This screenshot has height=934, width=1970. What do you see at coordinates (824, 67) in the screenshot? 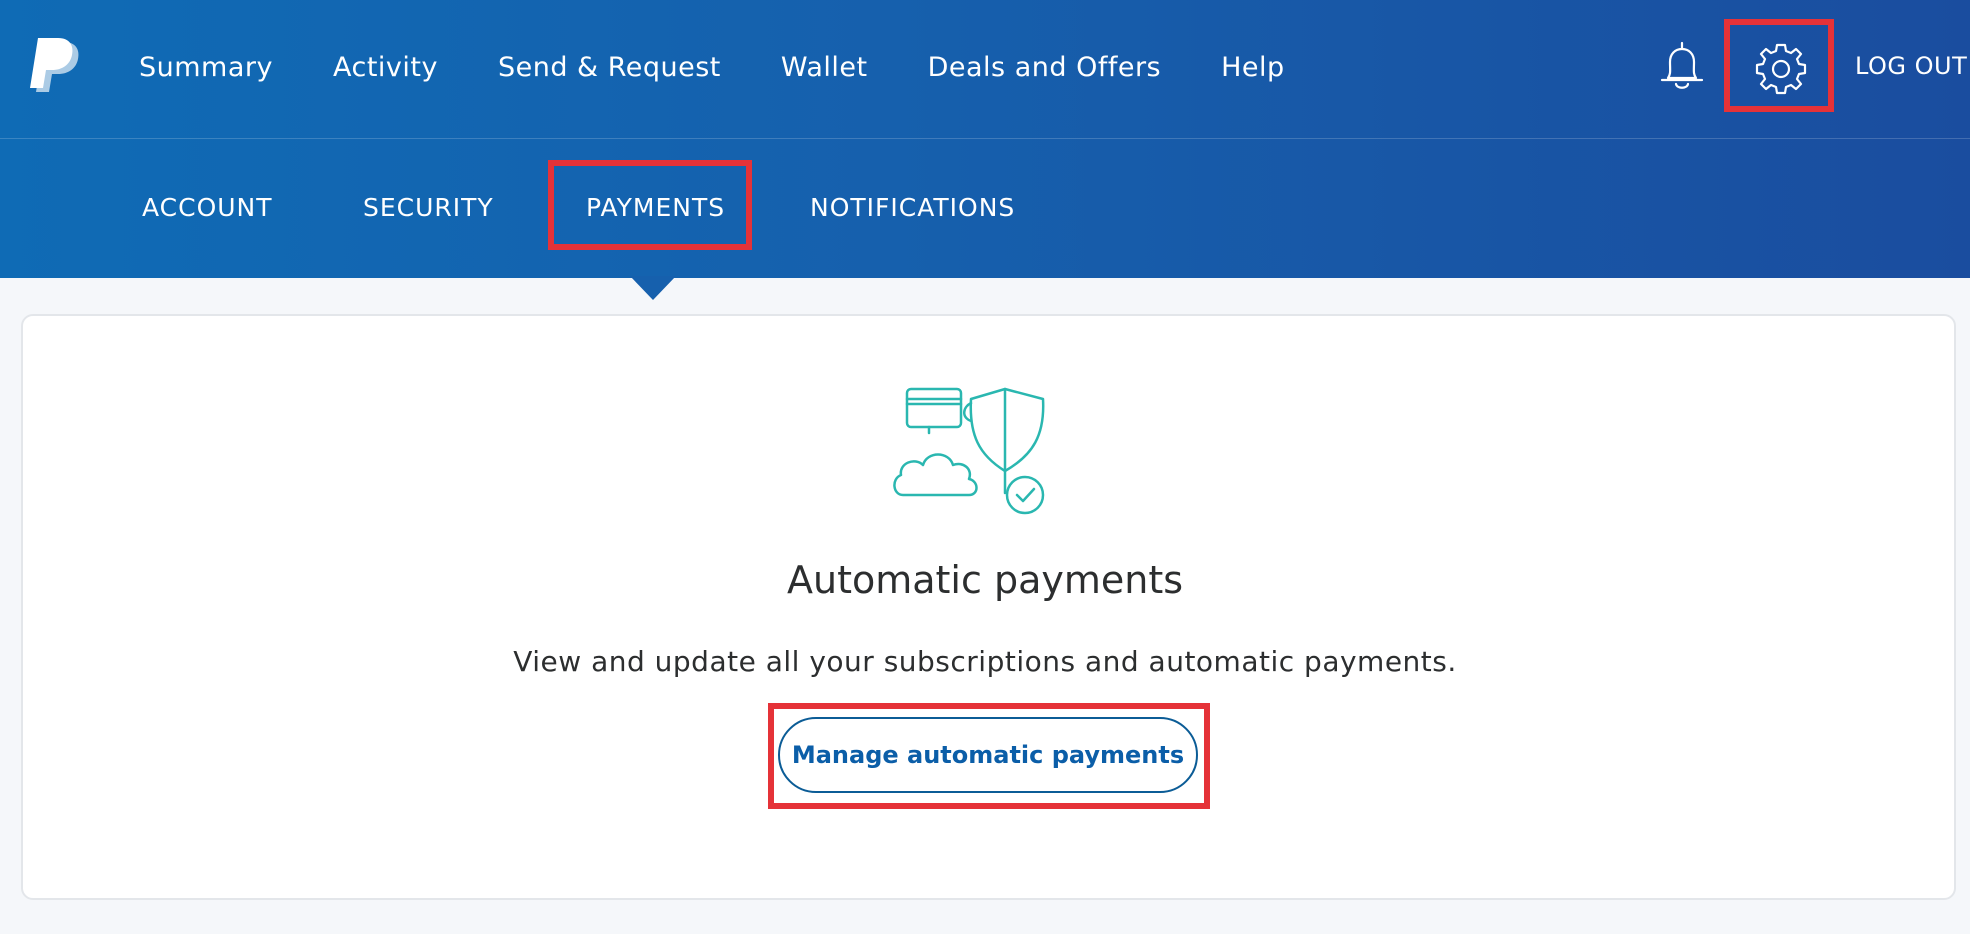
I see `nav-link-wallet: Wallet` at bounding box center [824, 67].